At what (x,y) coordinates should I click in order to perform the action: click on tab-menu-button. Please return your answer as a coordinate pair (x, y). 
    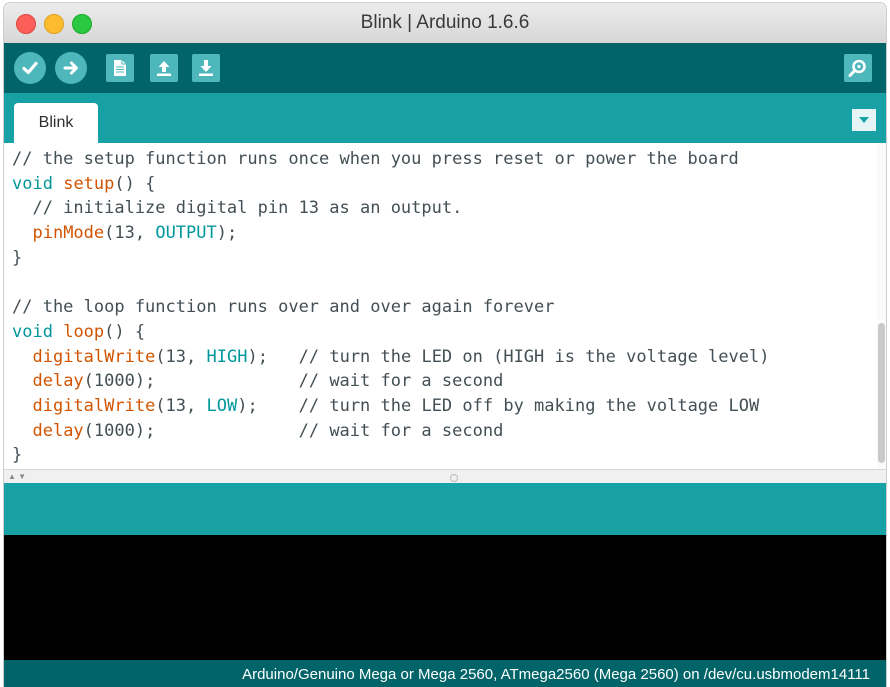
    Looking at the image, I should click on (864, 120).